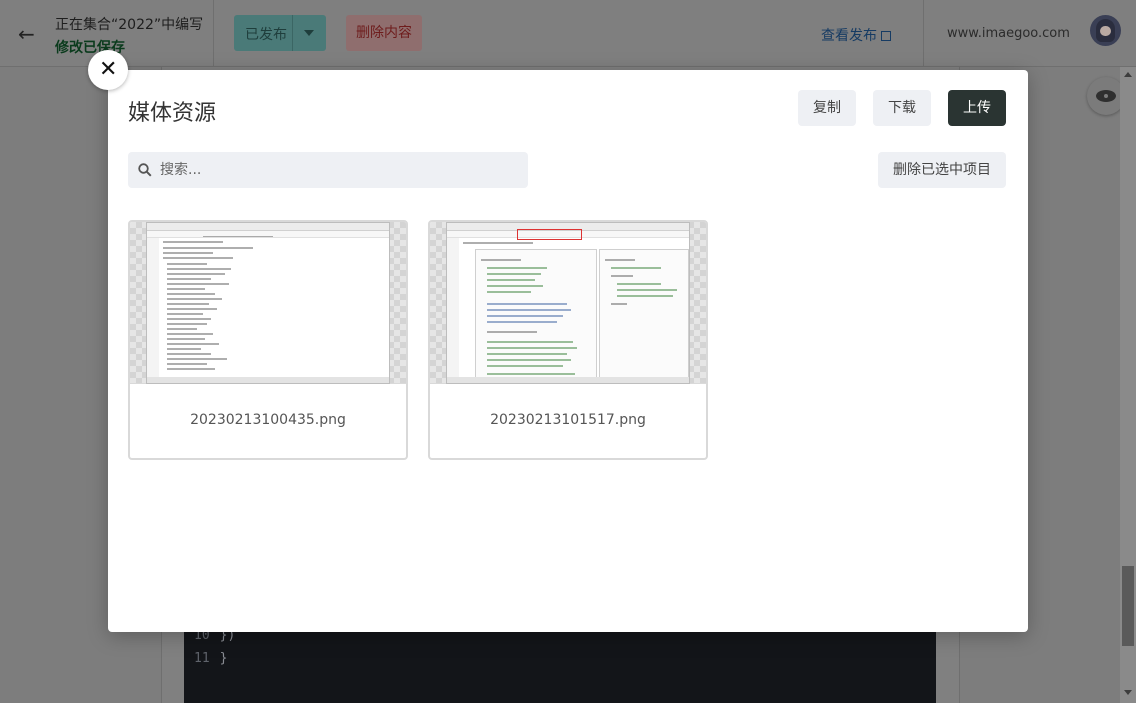 This screenshot has width=1136, height=703. What do you see at coordinates (1128, 74) in the screenshot?
I see `scroll-up-icon` at bounding box center [1128, 74].